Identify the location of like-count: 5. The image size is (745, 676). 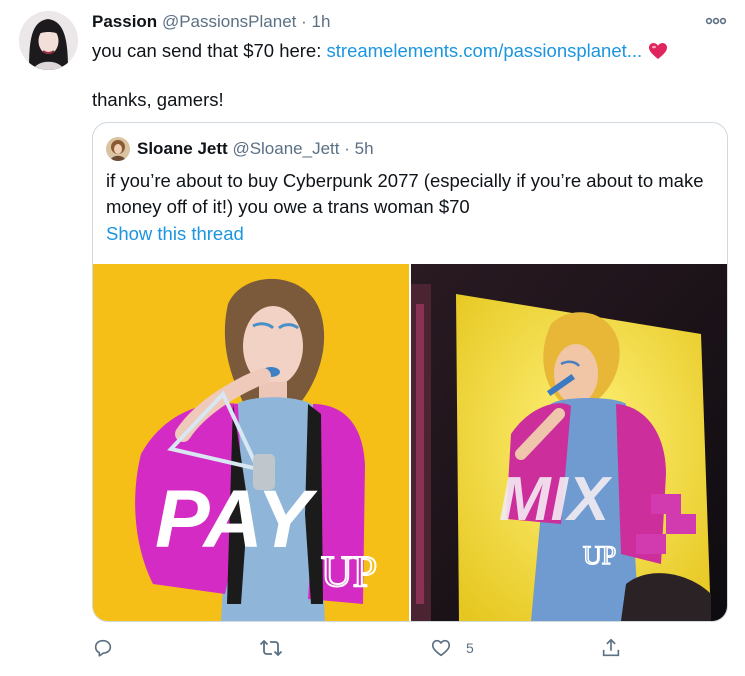
(470, 648).